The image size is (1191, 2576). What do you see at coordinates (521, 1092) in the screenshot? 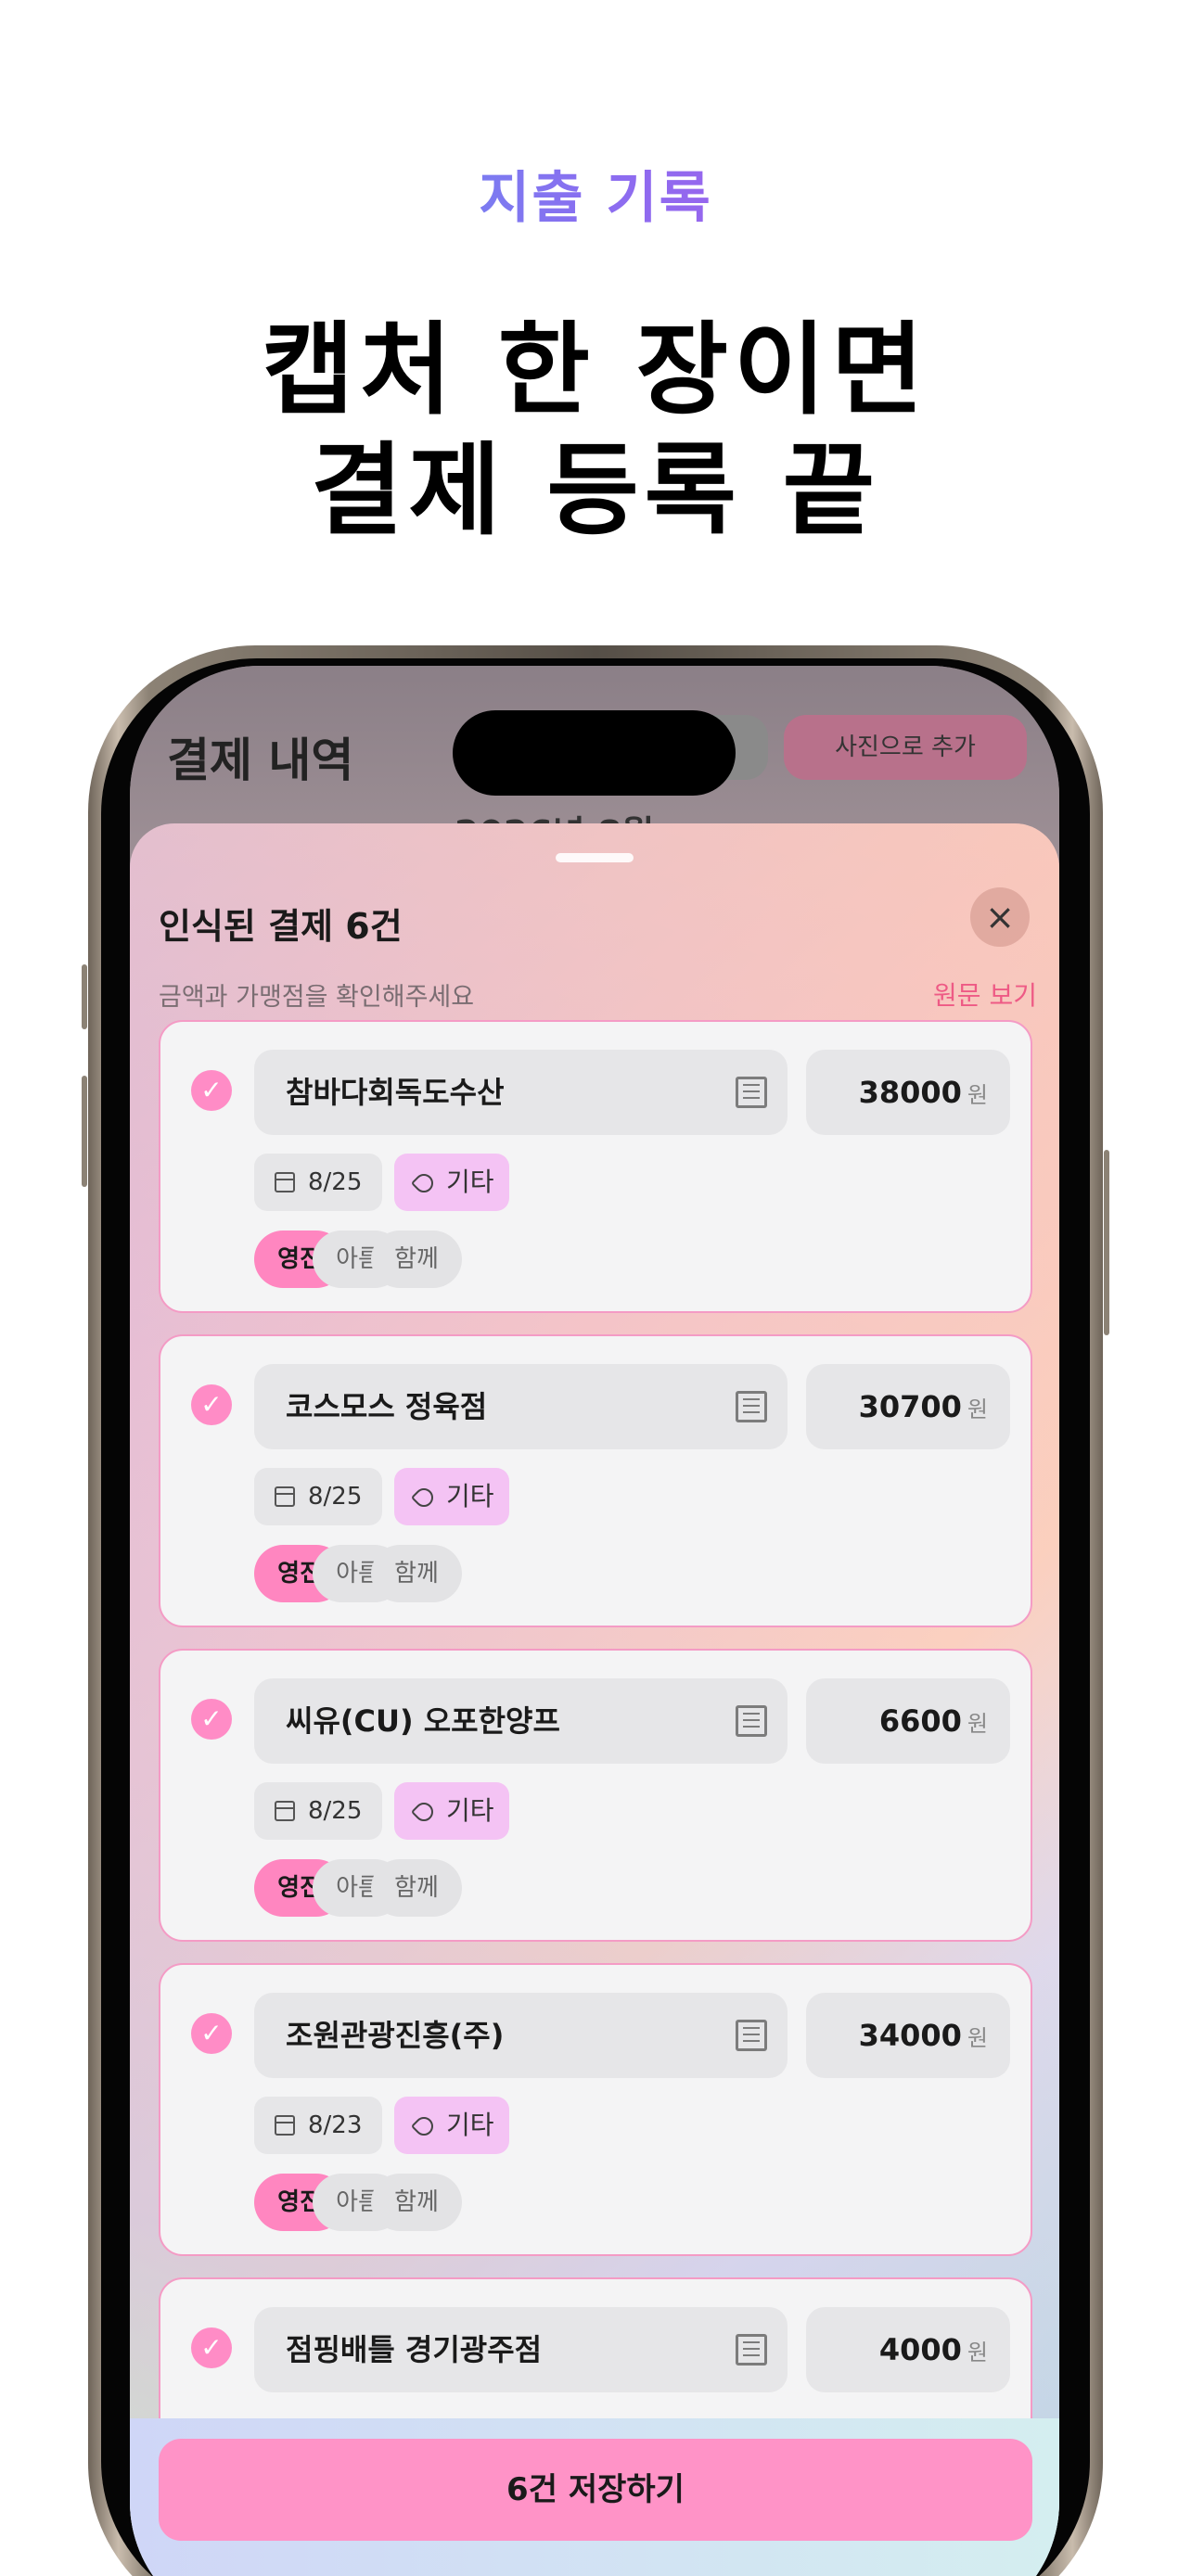
I see `merchant-field: 참바다회독도수산` at bounding box center [521, 1092].